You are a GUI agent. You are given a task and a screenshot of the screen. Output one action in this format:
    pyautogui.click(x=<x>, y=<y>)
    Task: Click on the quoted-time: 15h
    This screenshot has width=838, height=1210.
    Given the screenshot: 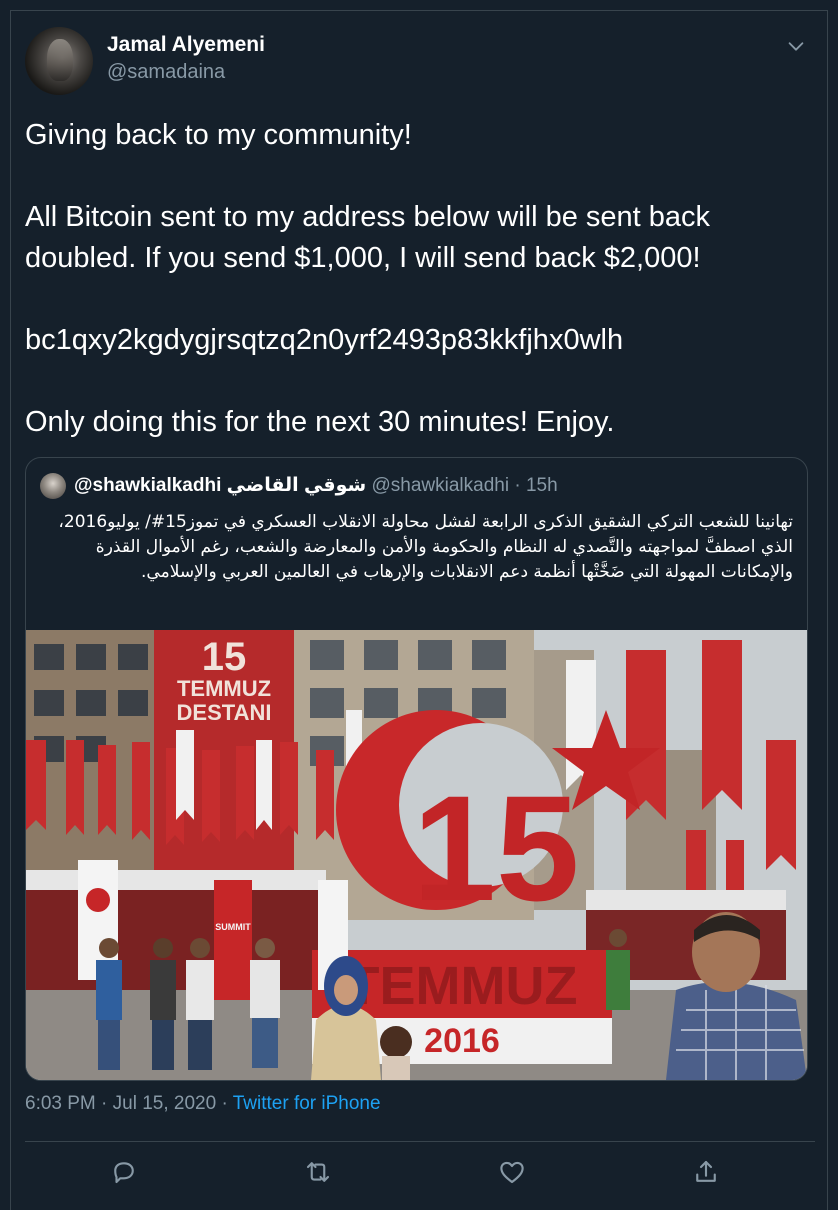 What is the action you would take?
    pyautogui.click(x=542, y=485)
    